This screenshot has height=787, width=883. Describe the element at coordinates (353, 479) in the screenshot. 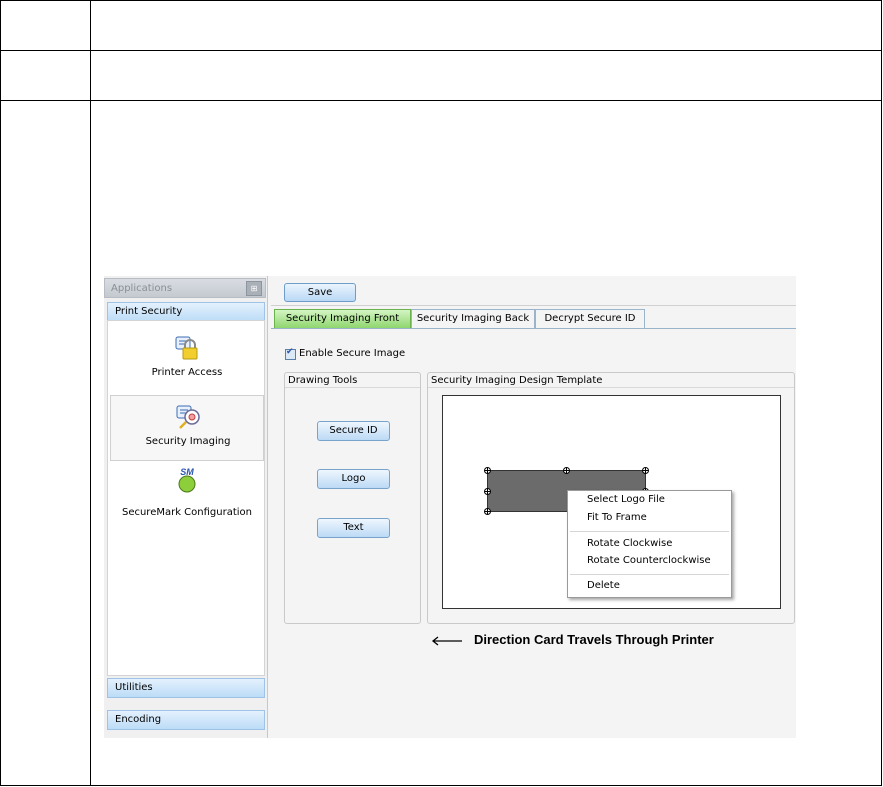

I see `logo-button: Logo` at that location.